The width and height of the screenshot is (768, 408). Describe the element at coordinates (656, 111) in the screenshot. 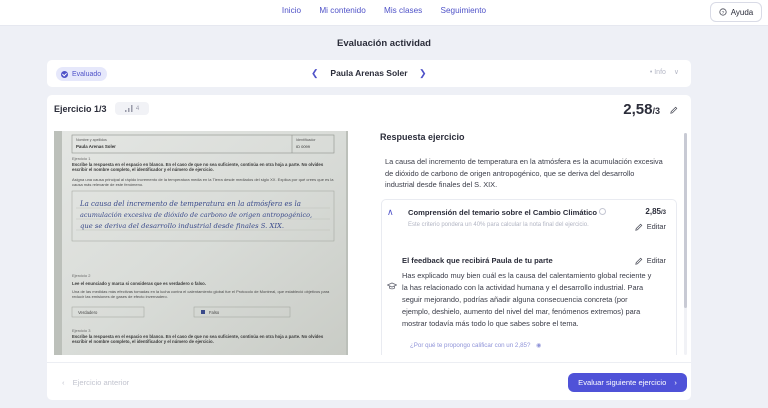

I see `exercise-score-max: /3` at that location.